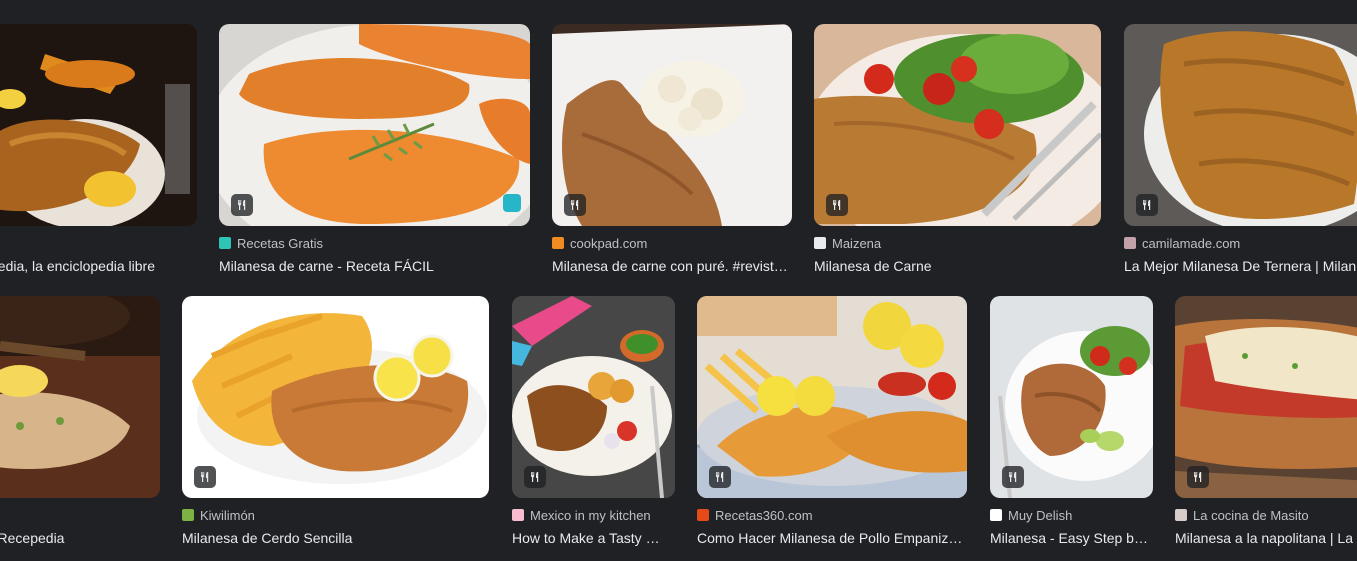 The height and width of the screenshot is (561, 1357). What do you see at coordinates (857, 243) in the screenshot?
I see `source-name: Maizena` at bounding box center [857, 243].